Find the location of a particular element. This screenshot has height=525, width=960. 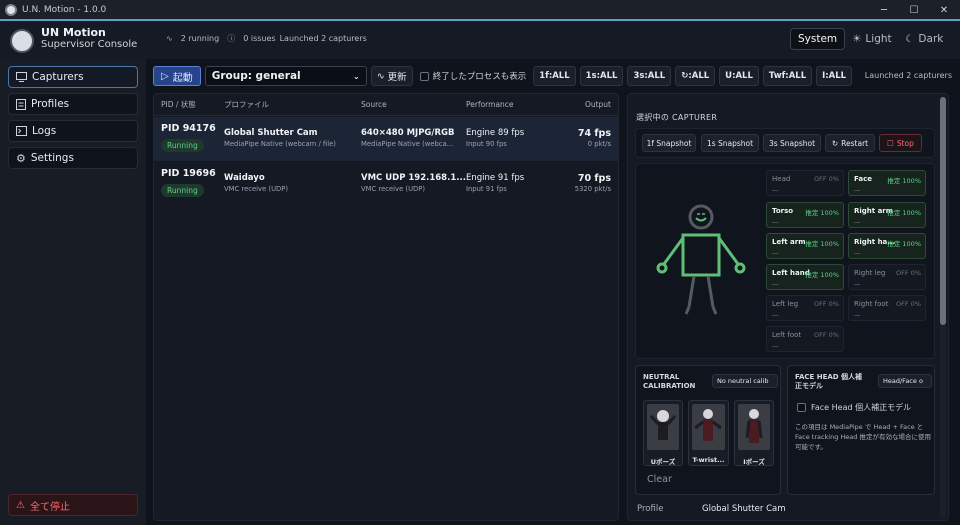

stop-all-button: ⚠ 全て停止 is located at coordinates (73, 505).